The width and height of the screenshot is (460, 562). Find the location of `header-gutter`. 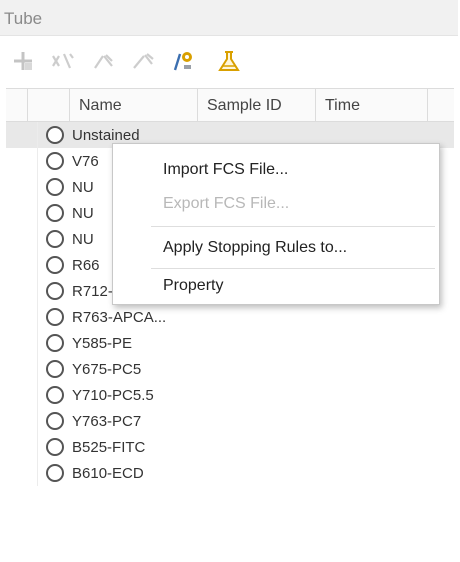

header-gutter is located at coordinates (17, 105).